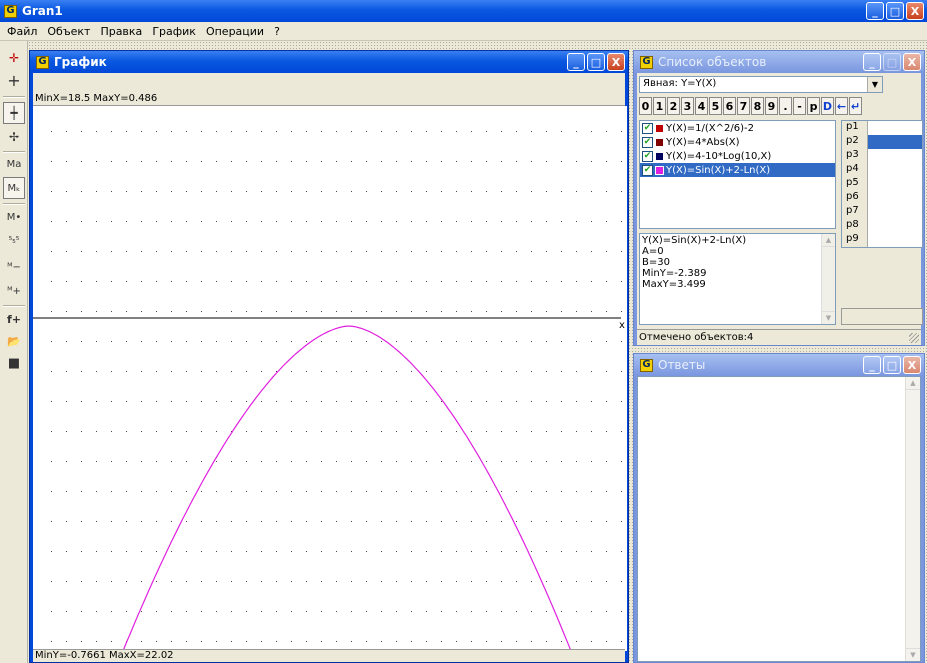 The height and width of the screenshot is (663, 927). Describe the element at coordinates (576, 62) in the screenshot. I see `graph-minimize-button: _` at that location.